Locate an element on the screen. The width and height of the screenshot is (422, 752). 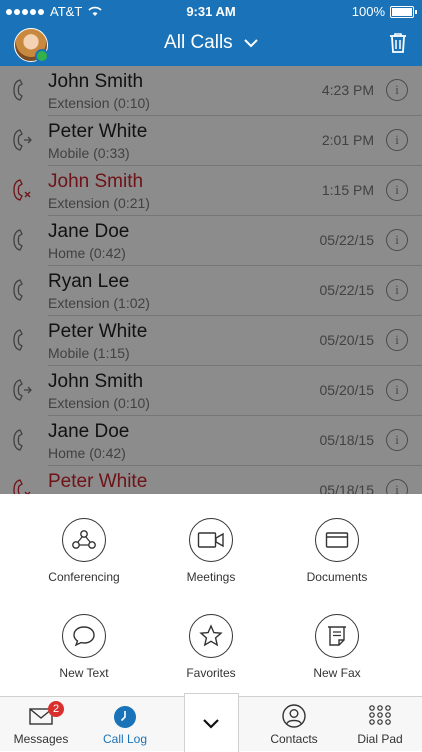
favorites-button: Favorites is located at coordinates (211, 647).